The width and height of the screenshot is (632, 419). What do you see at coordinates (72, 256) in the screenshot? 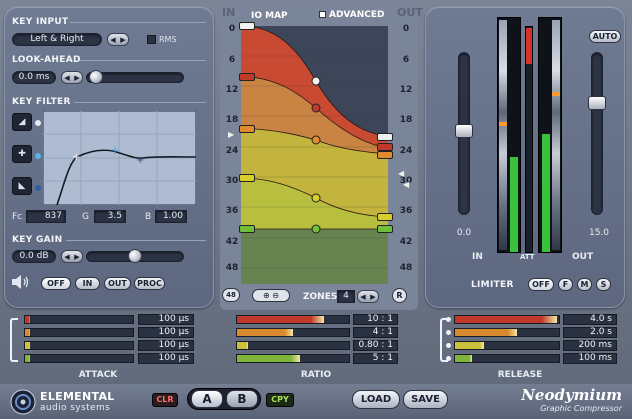
I see `key-gain-stepper: ◀ ▶` at bounding box center [72, 256].